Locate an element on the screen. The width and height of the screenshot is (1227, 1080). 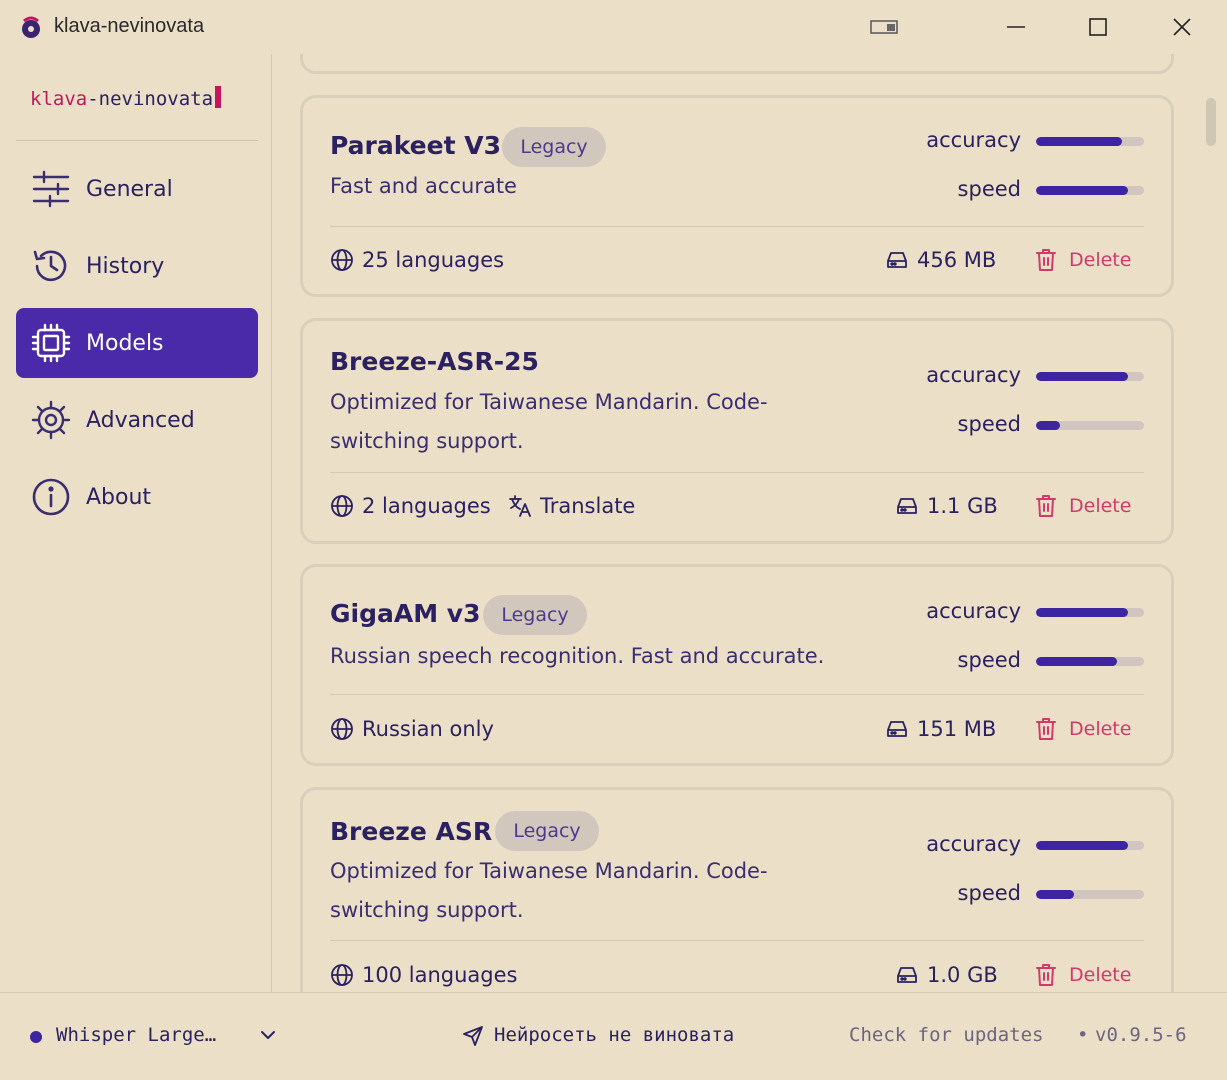
languages-text: 2 languages is located at coordinates (426, 506).